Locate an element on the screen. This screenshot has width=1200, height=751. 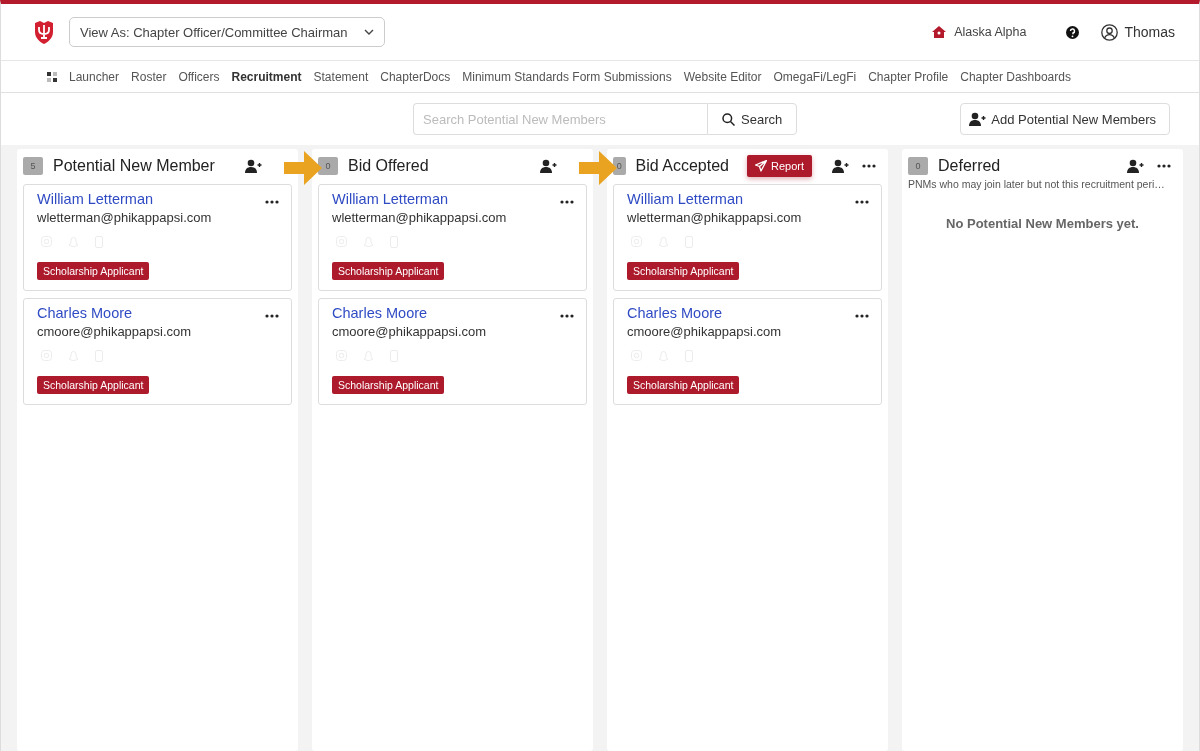
empty-message: No Potential New Members yet. is located at coordinates (1042, 223).